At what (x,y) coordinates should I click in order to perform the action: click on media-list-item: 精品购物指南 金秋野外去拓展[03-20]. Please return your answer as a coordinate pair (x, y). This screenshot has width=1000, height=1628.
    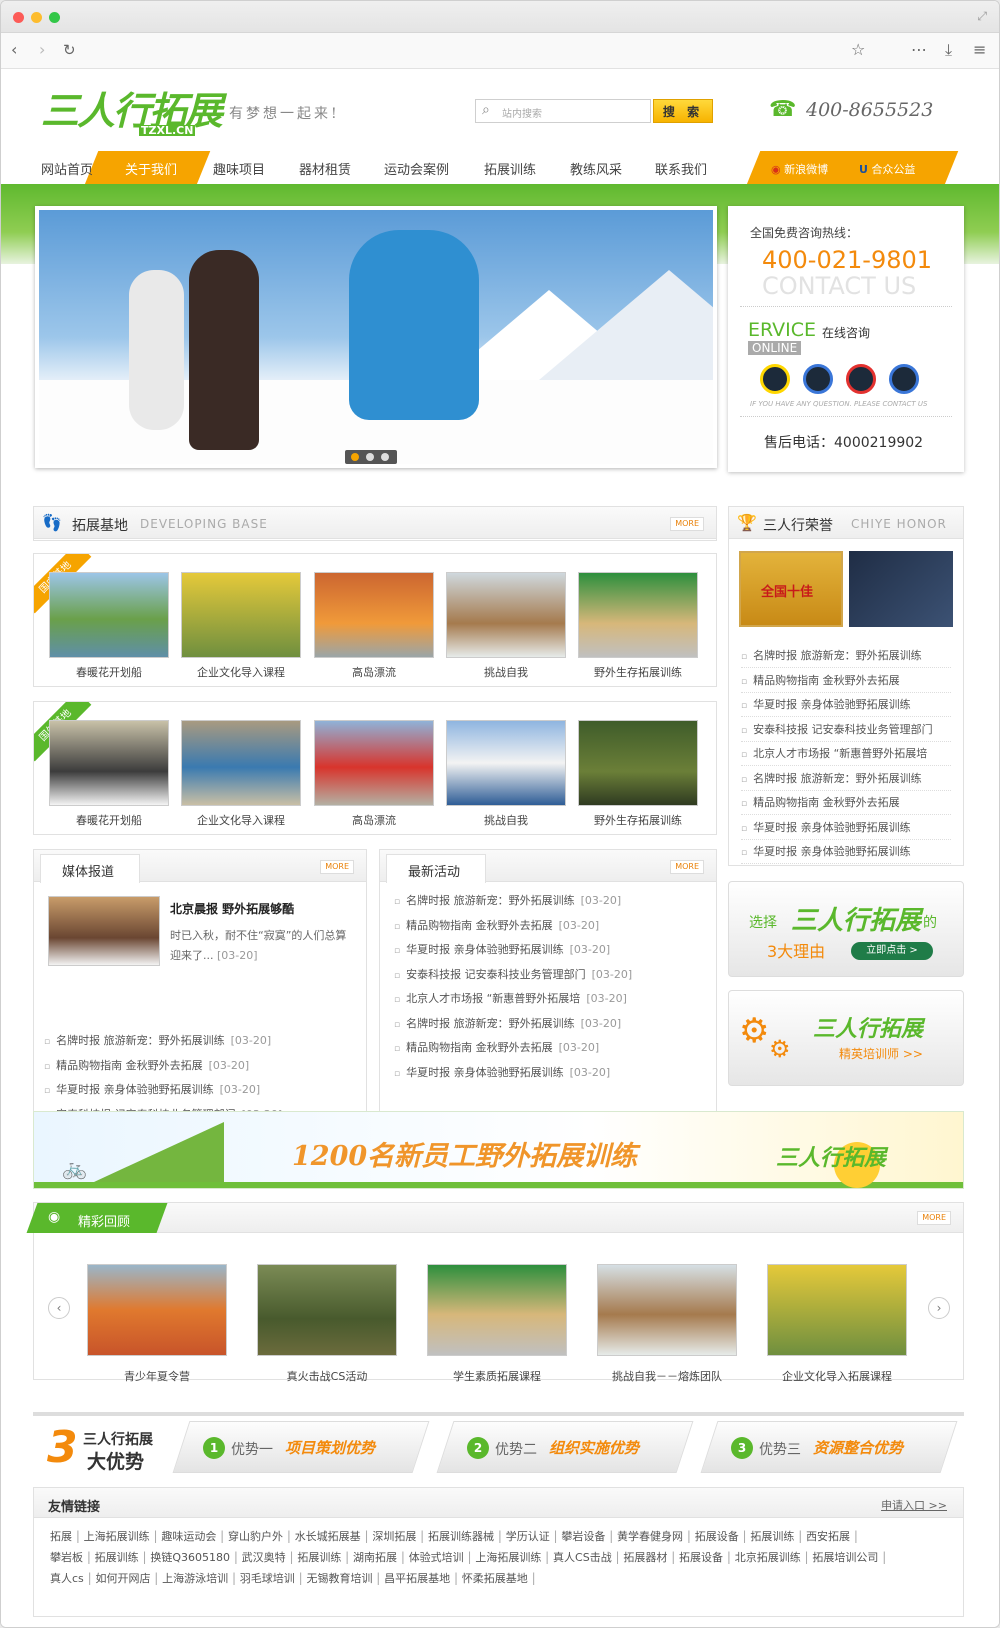
    Looking at the image, I should click on (146, 1065).